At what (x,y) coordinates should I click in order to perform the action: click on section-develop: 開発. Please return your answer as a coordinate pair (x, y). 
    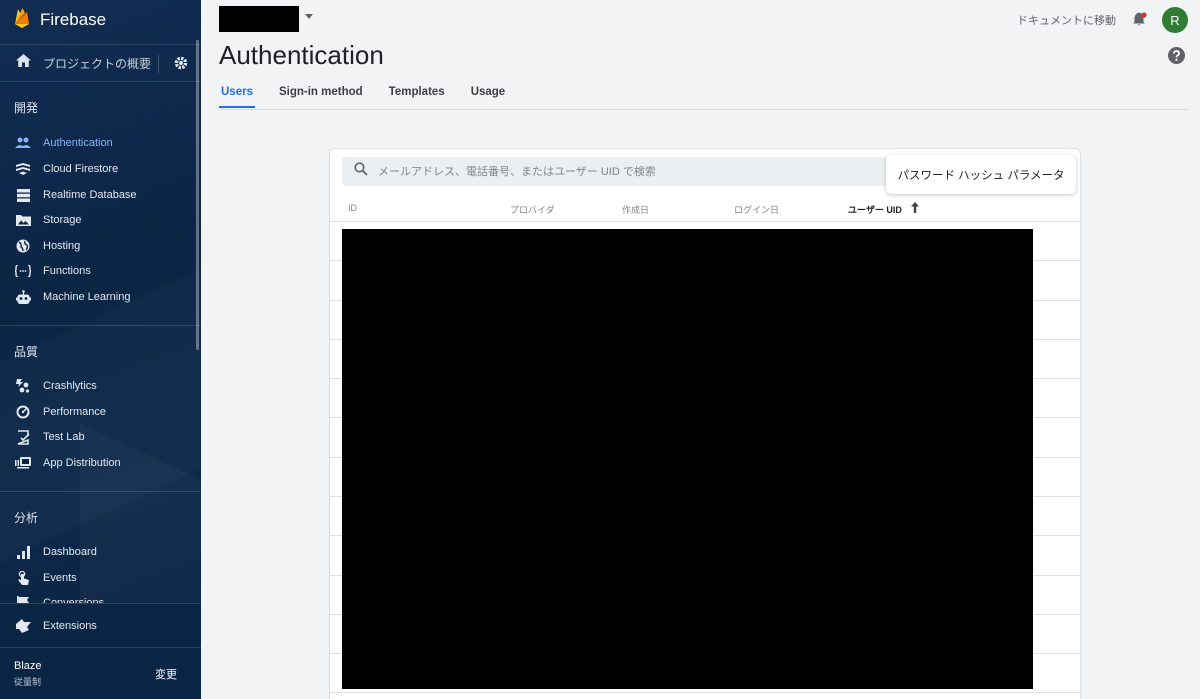
    Looking at the image, I should click on (26, 107).